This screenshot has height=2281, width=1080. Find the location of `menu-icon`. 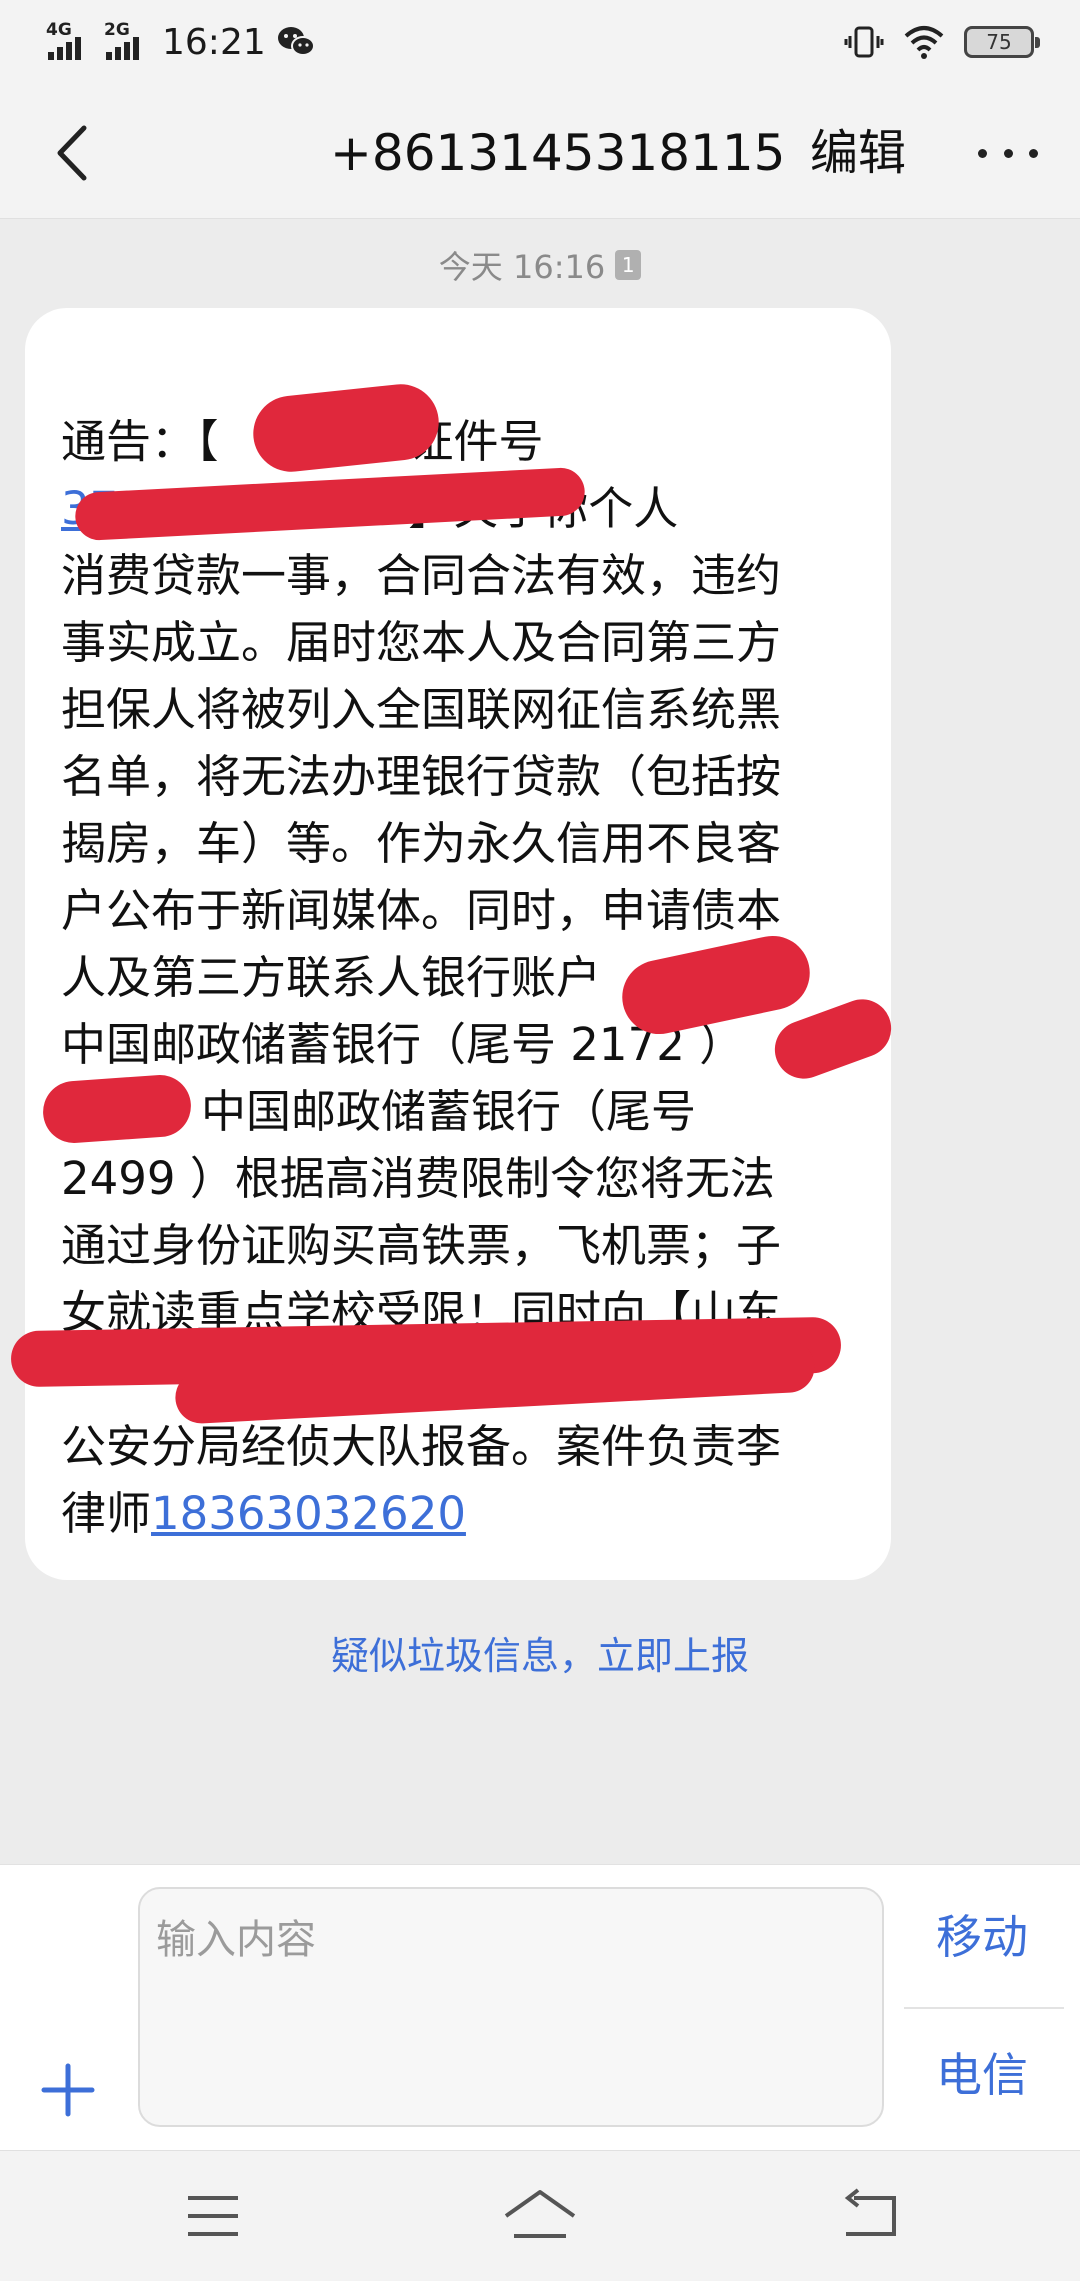

menu-icon is located at coordinates (213, 2216).